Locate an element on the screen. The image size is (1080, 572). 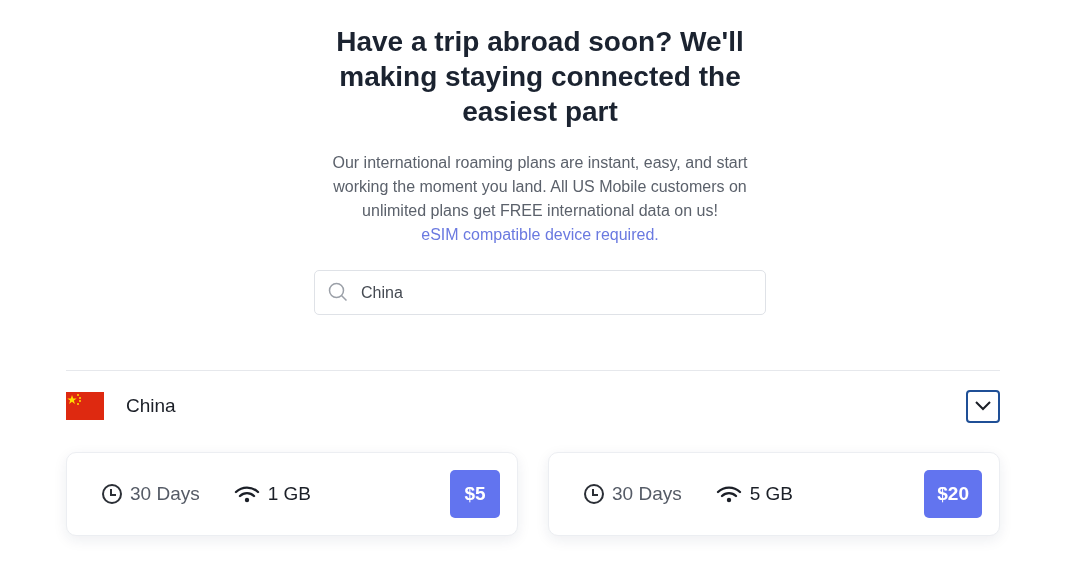
search-field: China is located at coordinates (540, 292).